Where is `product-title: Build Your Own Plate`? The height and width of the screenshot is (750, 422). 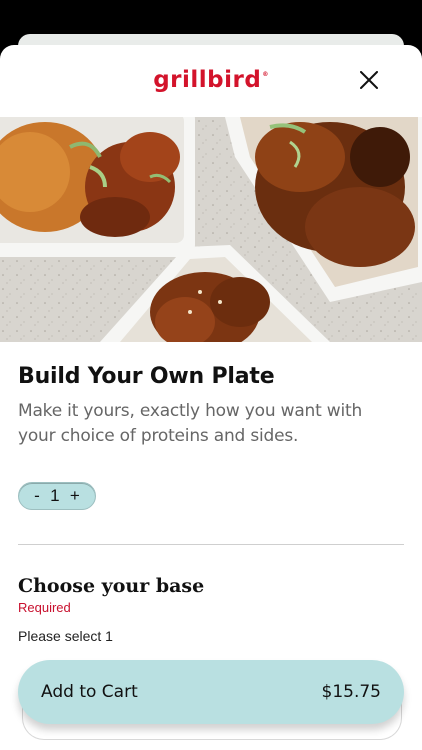
product-title: Build Your Own Plate is located at coordinates (146, 376).